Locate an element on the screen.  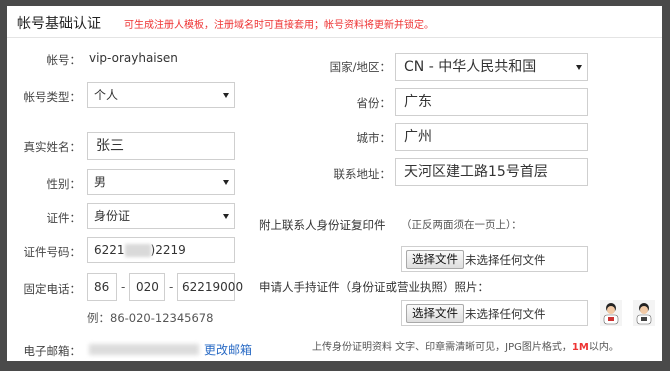
account-label: 帐号： is located at coordinates (64, 60).